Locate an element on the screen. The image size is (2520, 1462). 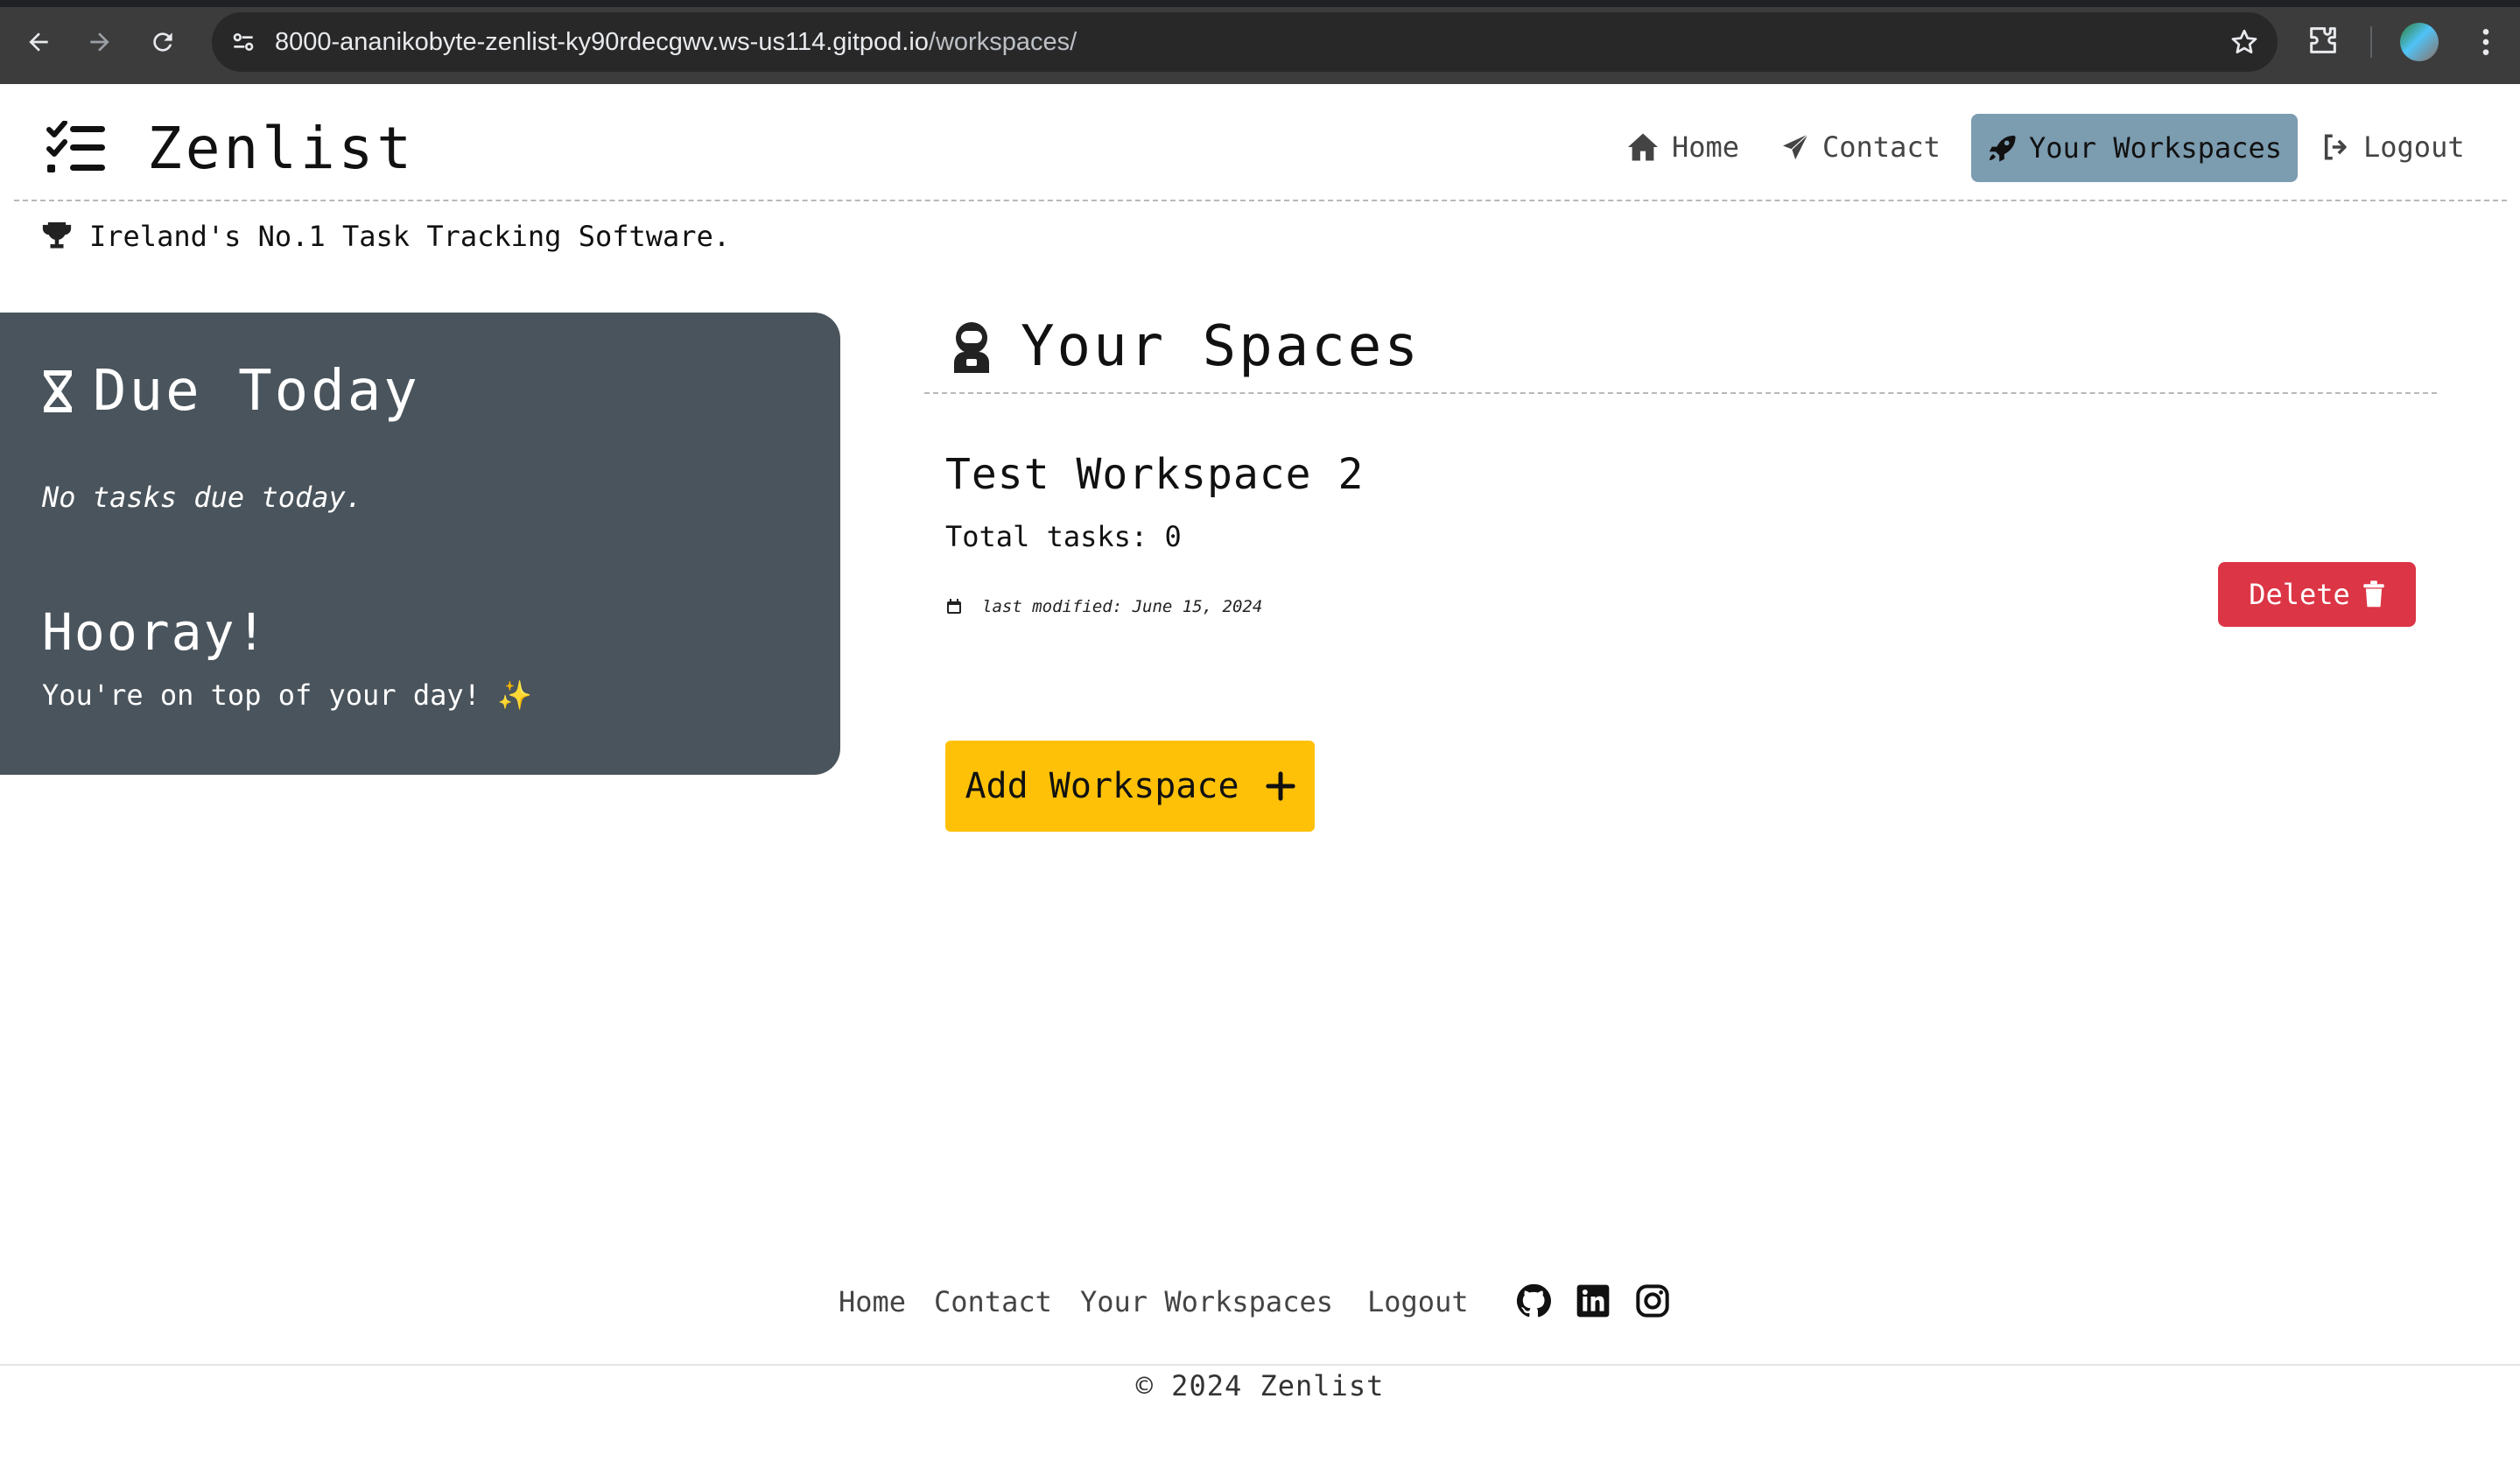
tagline: Ireland's No.1 Task Tracking Software. is located at coordinates (385, 237).